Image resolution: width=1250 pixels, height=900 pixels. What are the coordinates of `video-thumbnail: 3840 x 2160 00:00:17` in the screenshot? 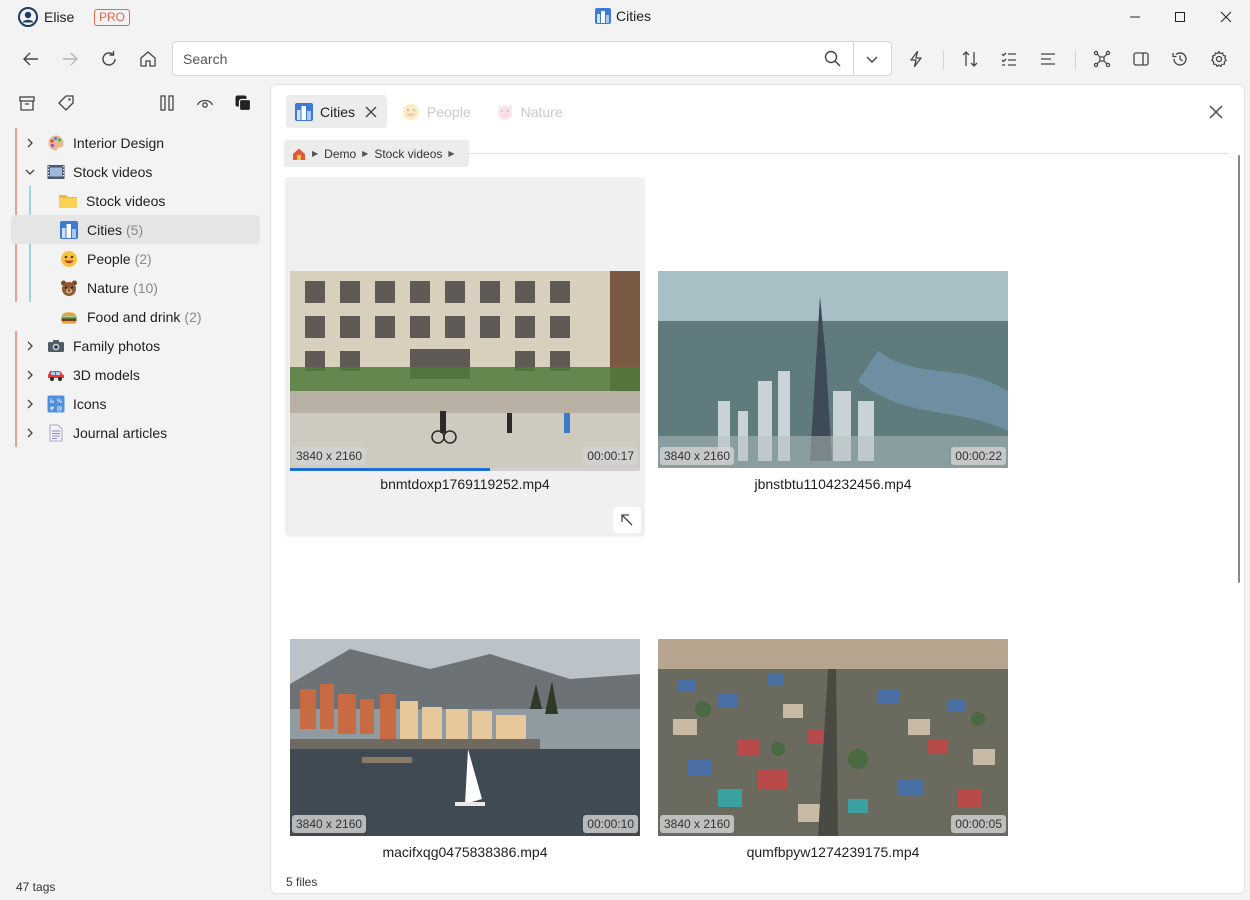 It's located at (465, 369).